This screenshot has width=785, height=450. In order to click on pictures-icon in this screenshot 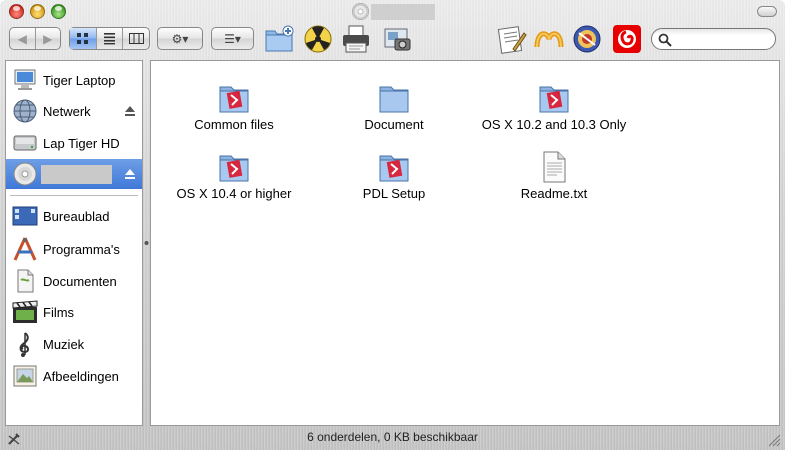, I will do `click(25, 376)`.